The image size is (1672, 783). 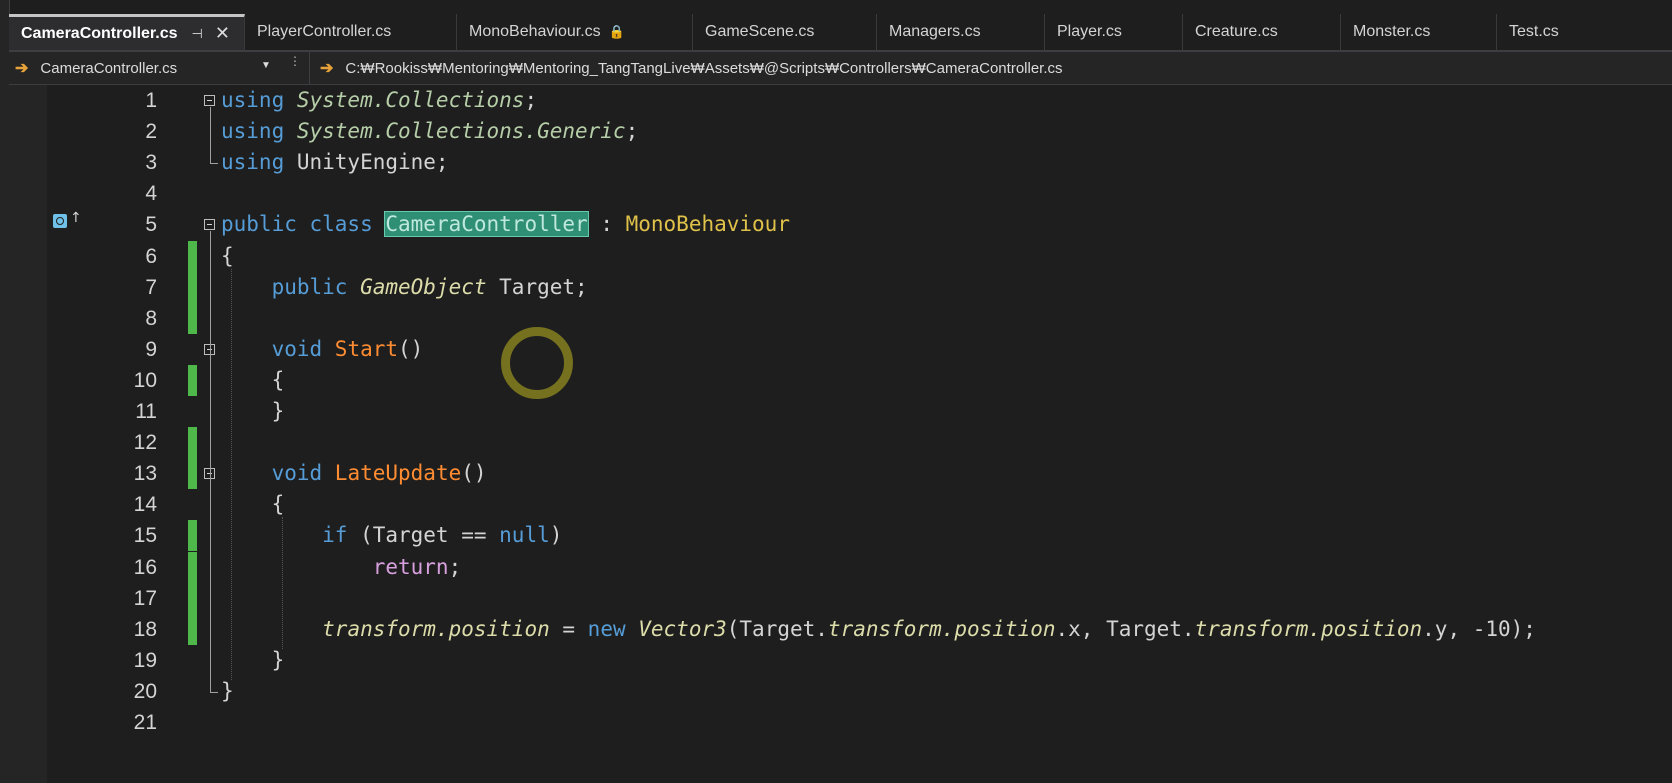 I want to click on code-token: .x, Target., so click(x=1125, y=628).